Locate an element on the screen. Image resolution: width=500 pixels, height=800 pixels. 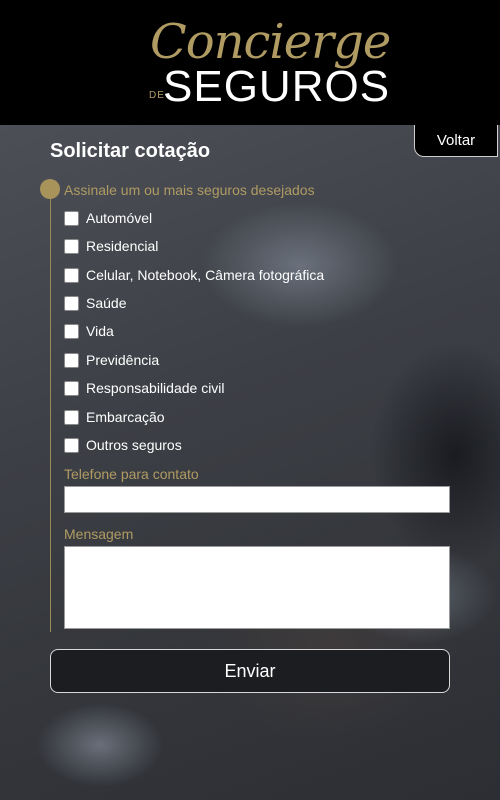
step-rail is located at coordinates (50, 415).